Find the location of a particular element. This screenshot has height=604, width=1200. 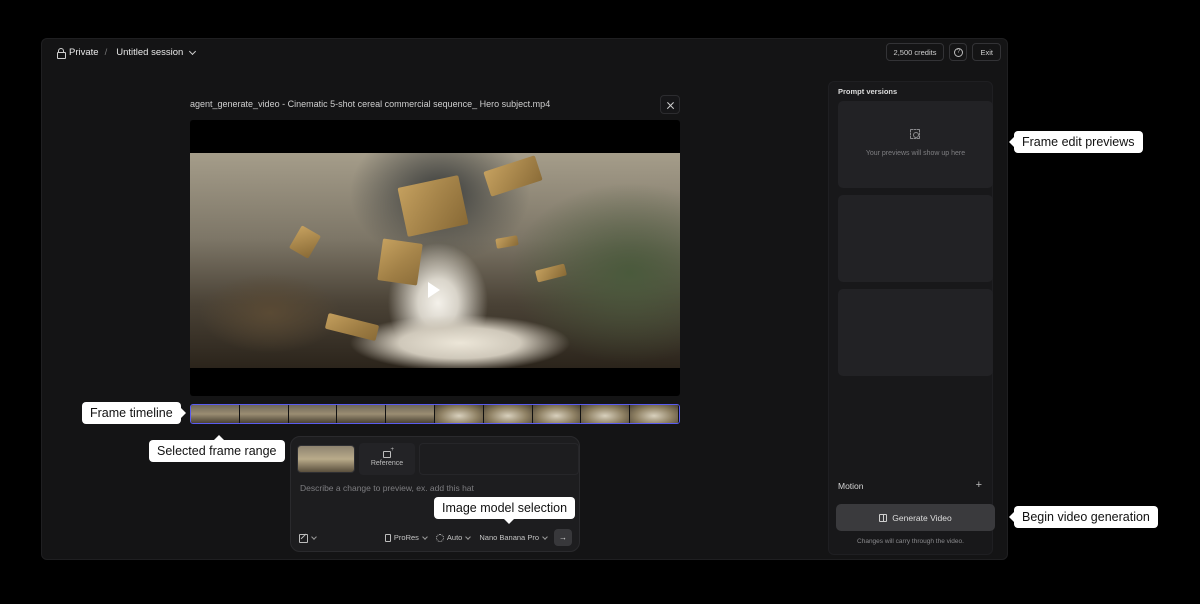

scan-icon is located at coordinates (915, 134).